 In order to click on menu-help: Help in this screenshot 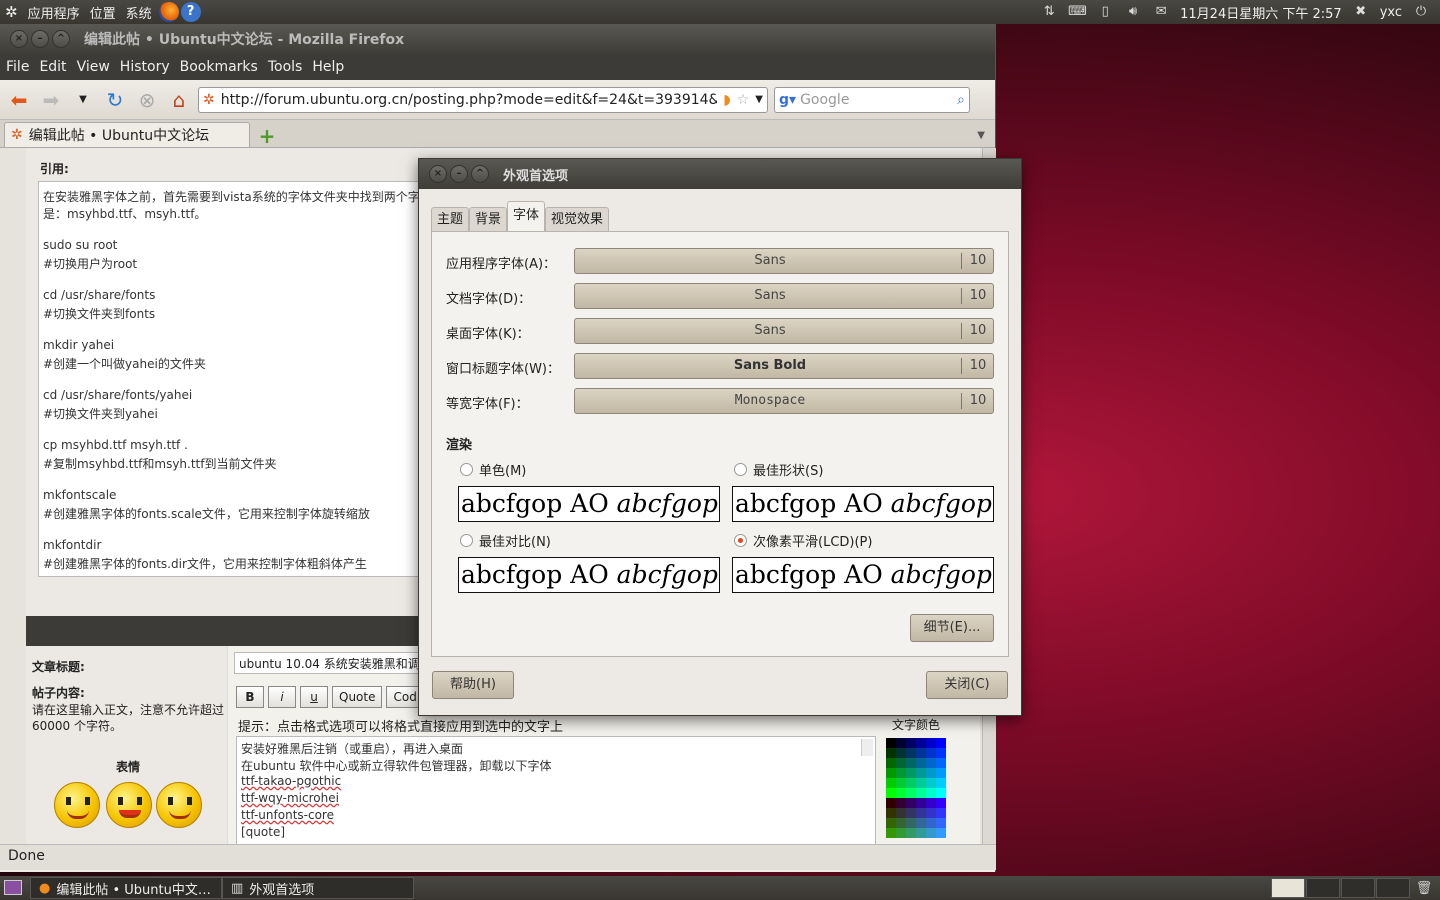, I will do `click(328, 67)`.